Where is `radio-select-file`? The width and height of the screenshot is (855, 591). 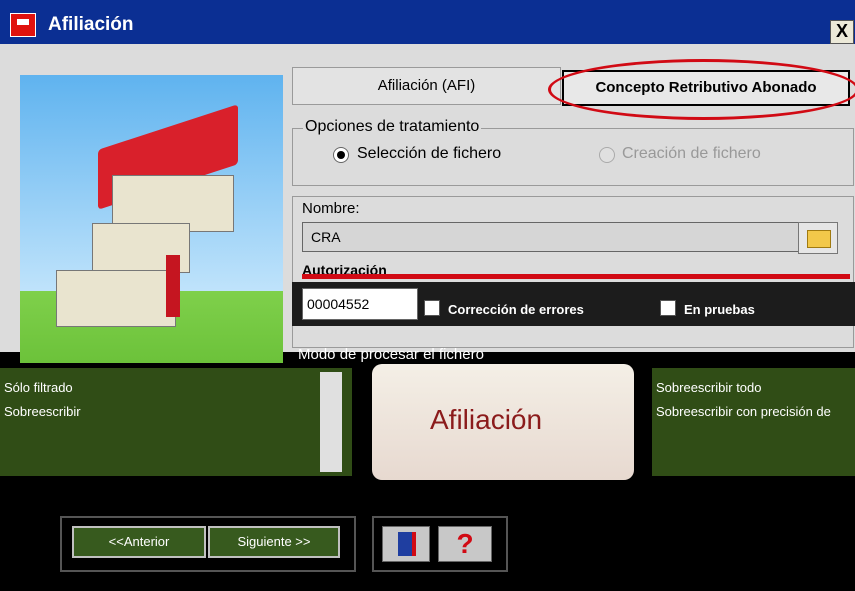 radio-select-file is located at coordinates (341, 155).